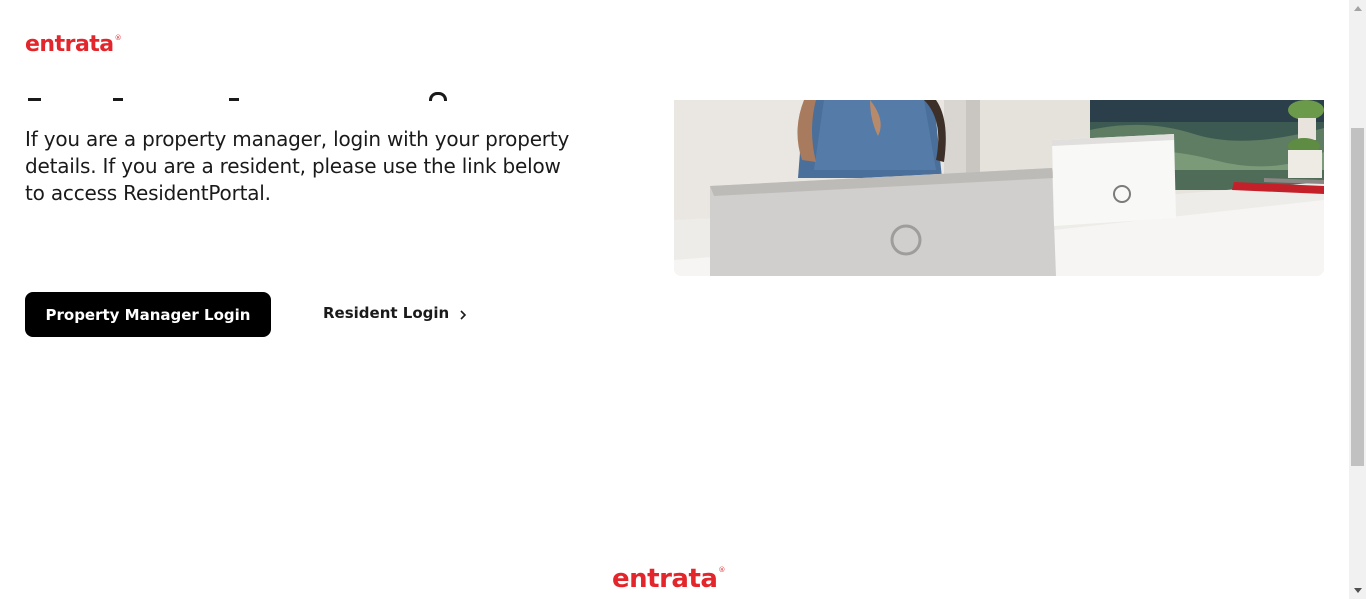 The width and height of the screenshot is (1366, 599). What do you see at coordinates (69, 44) in the screenshot?
I see `logo-text: entrata` at bounding box center [69, 44].